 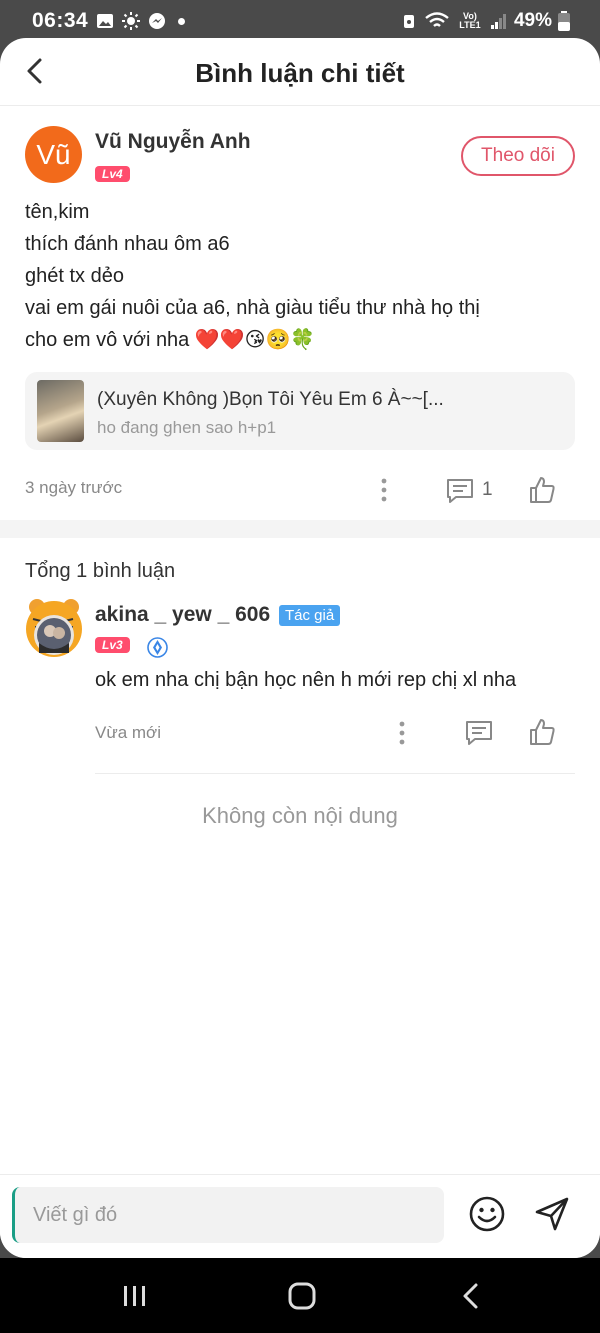 I want to click on alarm-icon, so click(x=408, y=21).